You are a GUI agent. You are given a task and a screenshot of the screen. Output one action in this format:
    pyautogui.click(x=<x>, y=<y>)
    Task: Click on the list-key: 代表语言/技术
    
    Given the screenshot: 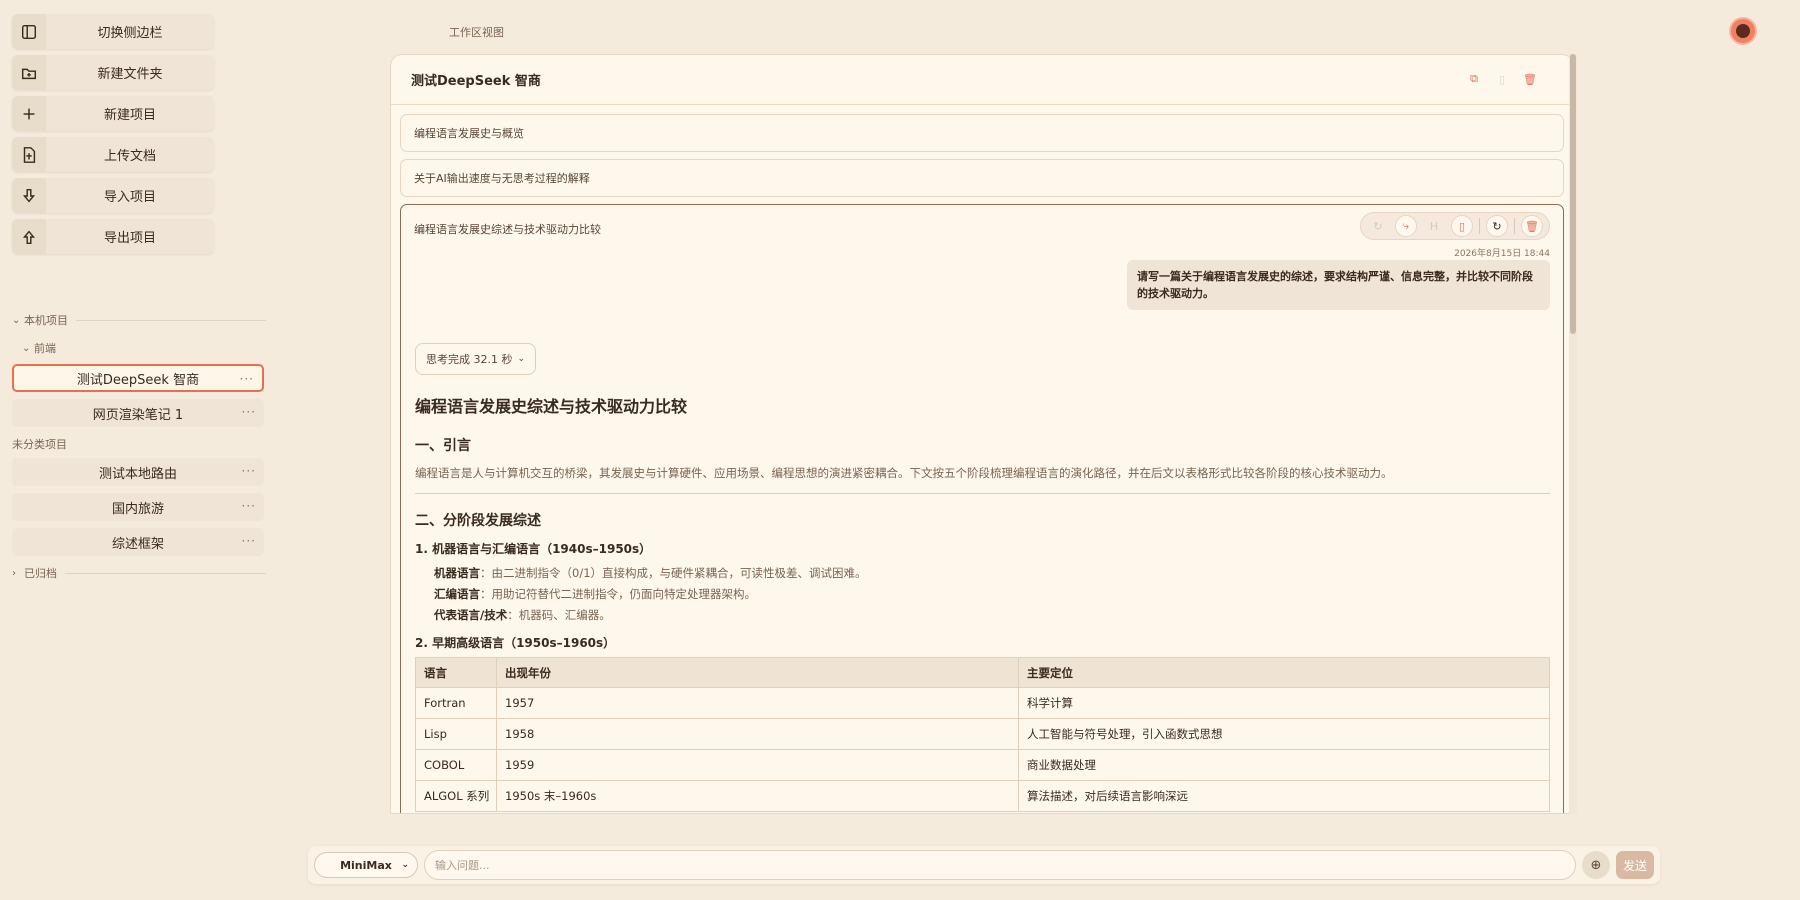 What is the action you would take?
    pyautogui.click(x=471, y=615)
    